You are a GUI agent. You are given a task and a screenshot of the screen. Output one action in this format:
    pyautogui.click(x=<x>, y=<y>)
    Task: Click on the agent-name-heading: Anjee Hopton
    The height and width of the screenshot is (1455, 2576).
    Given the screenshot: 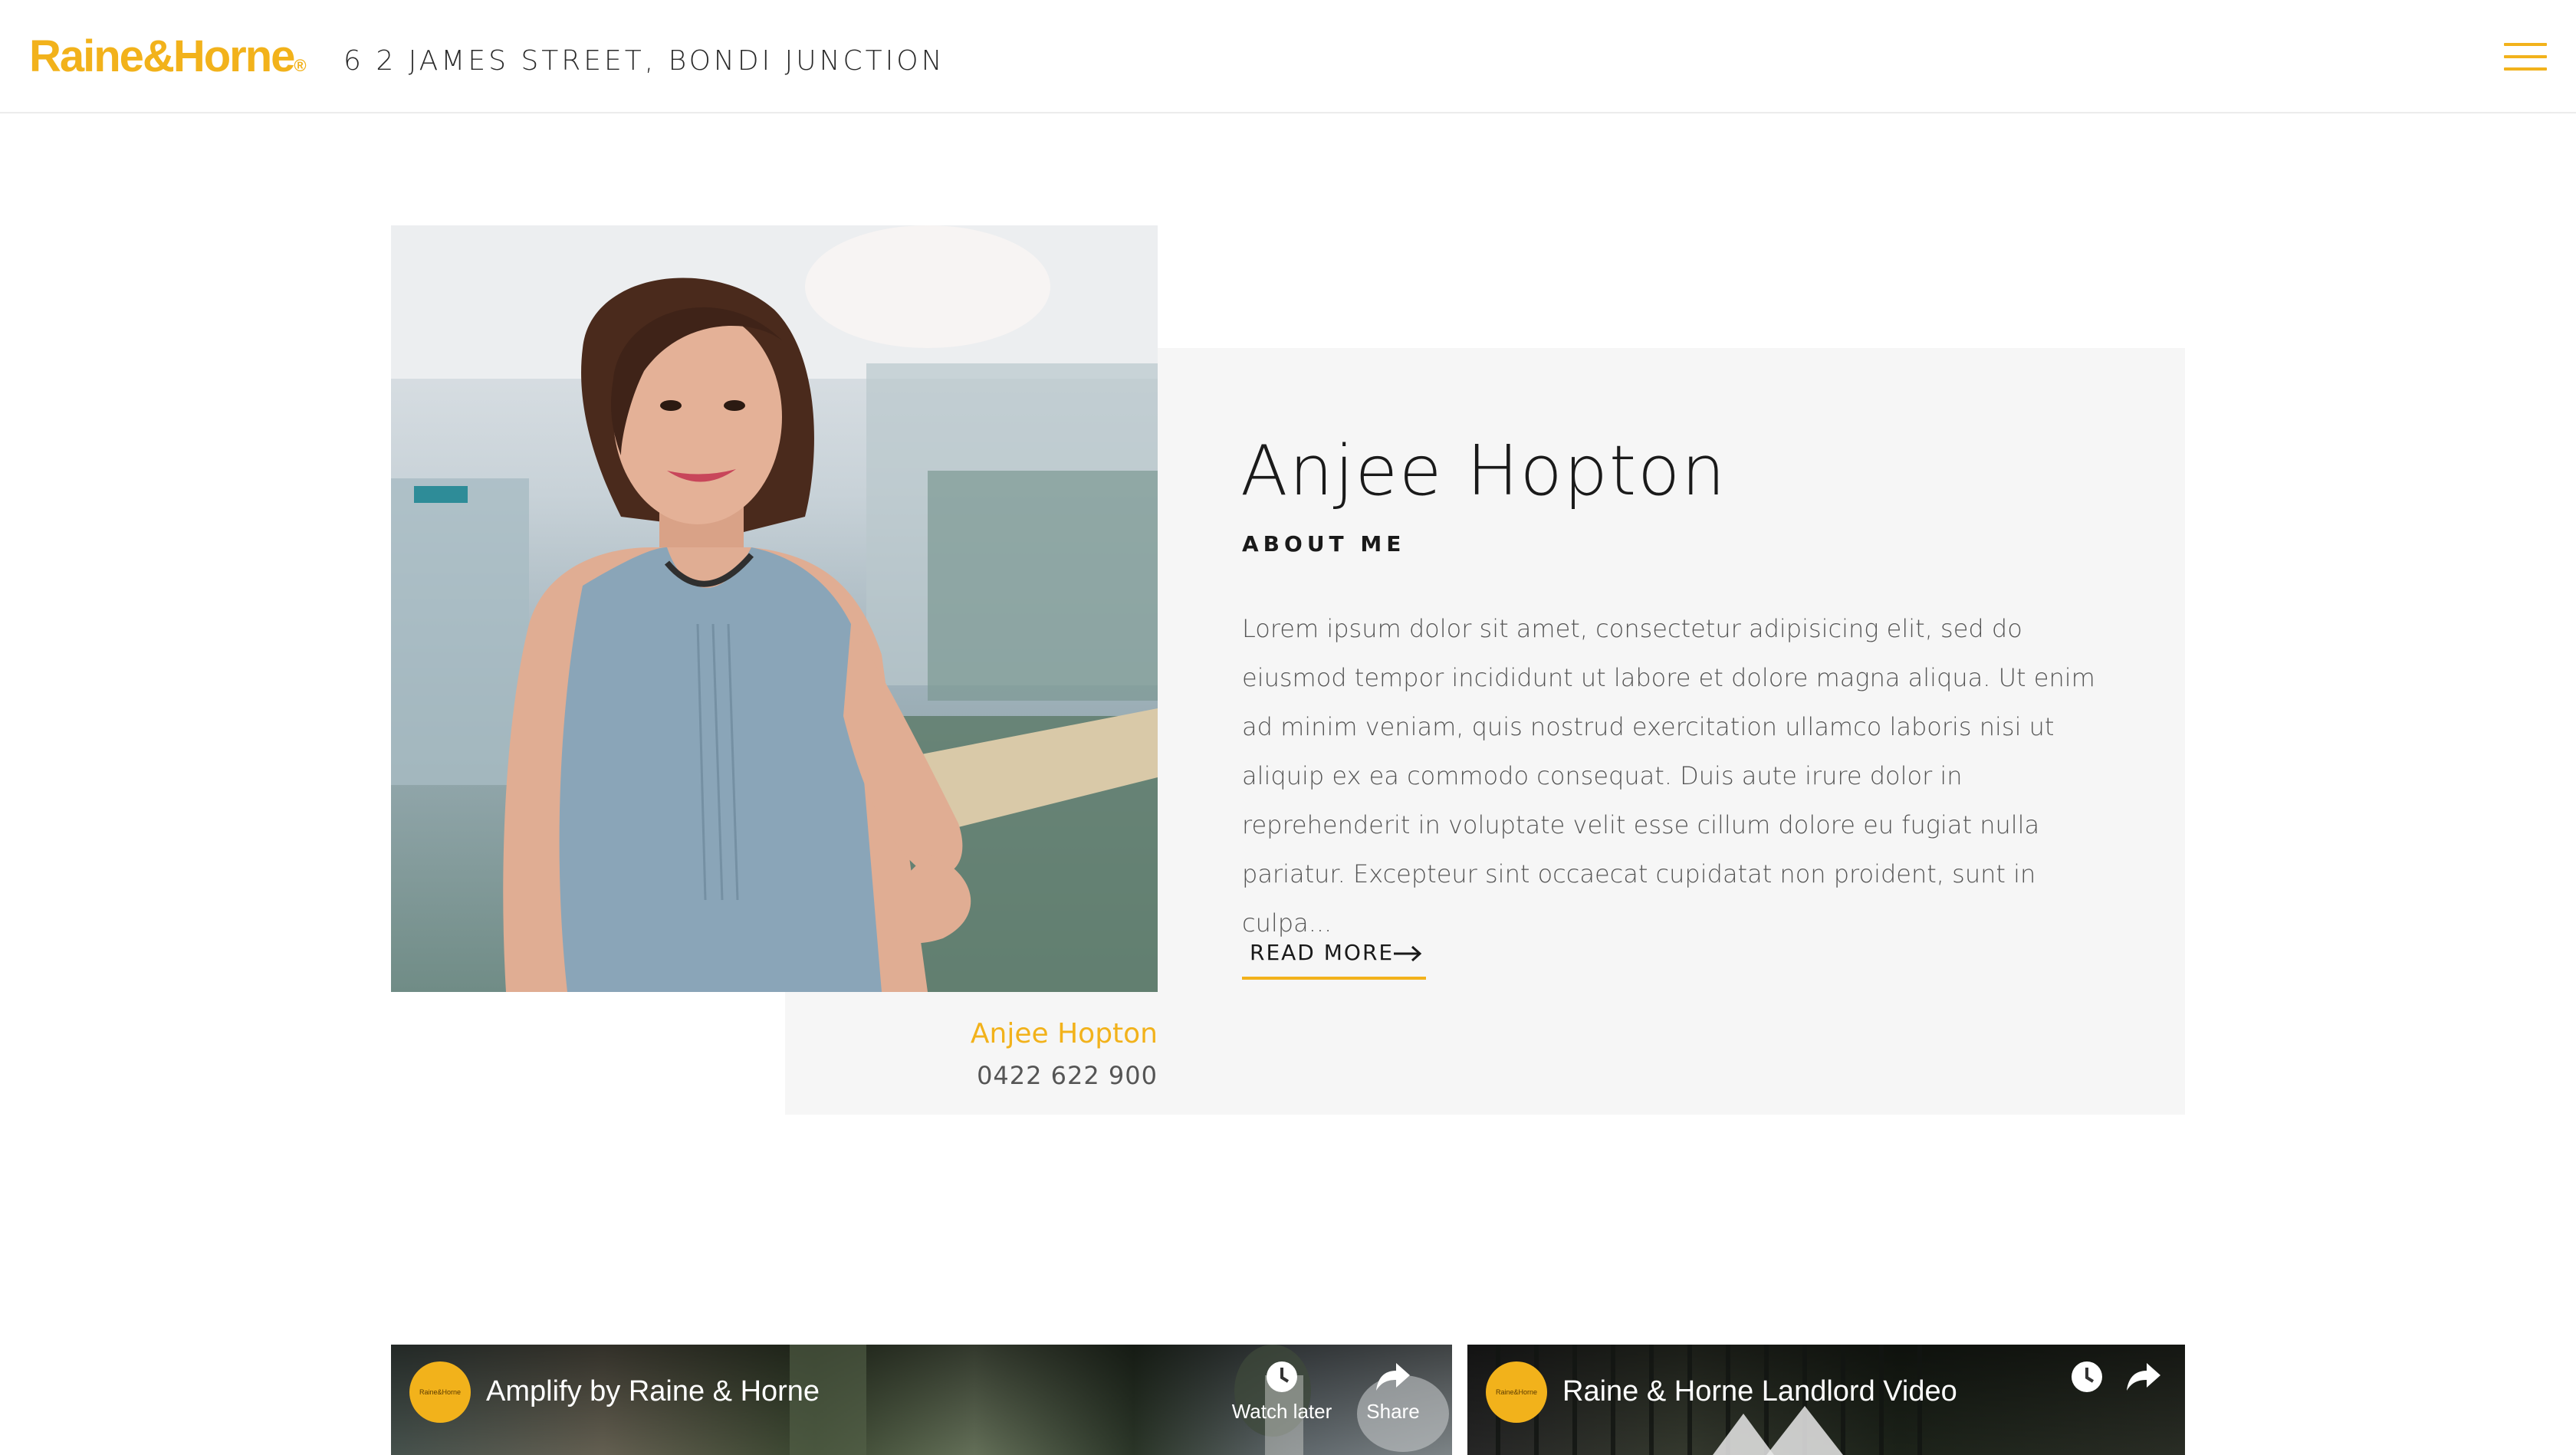 What is the action you would take?
    pyautogui.click(x=1483, y=471)
    